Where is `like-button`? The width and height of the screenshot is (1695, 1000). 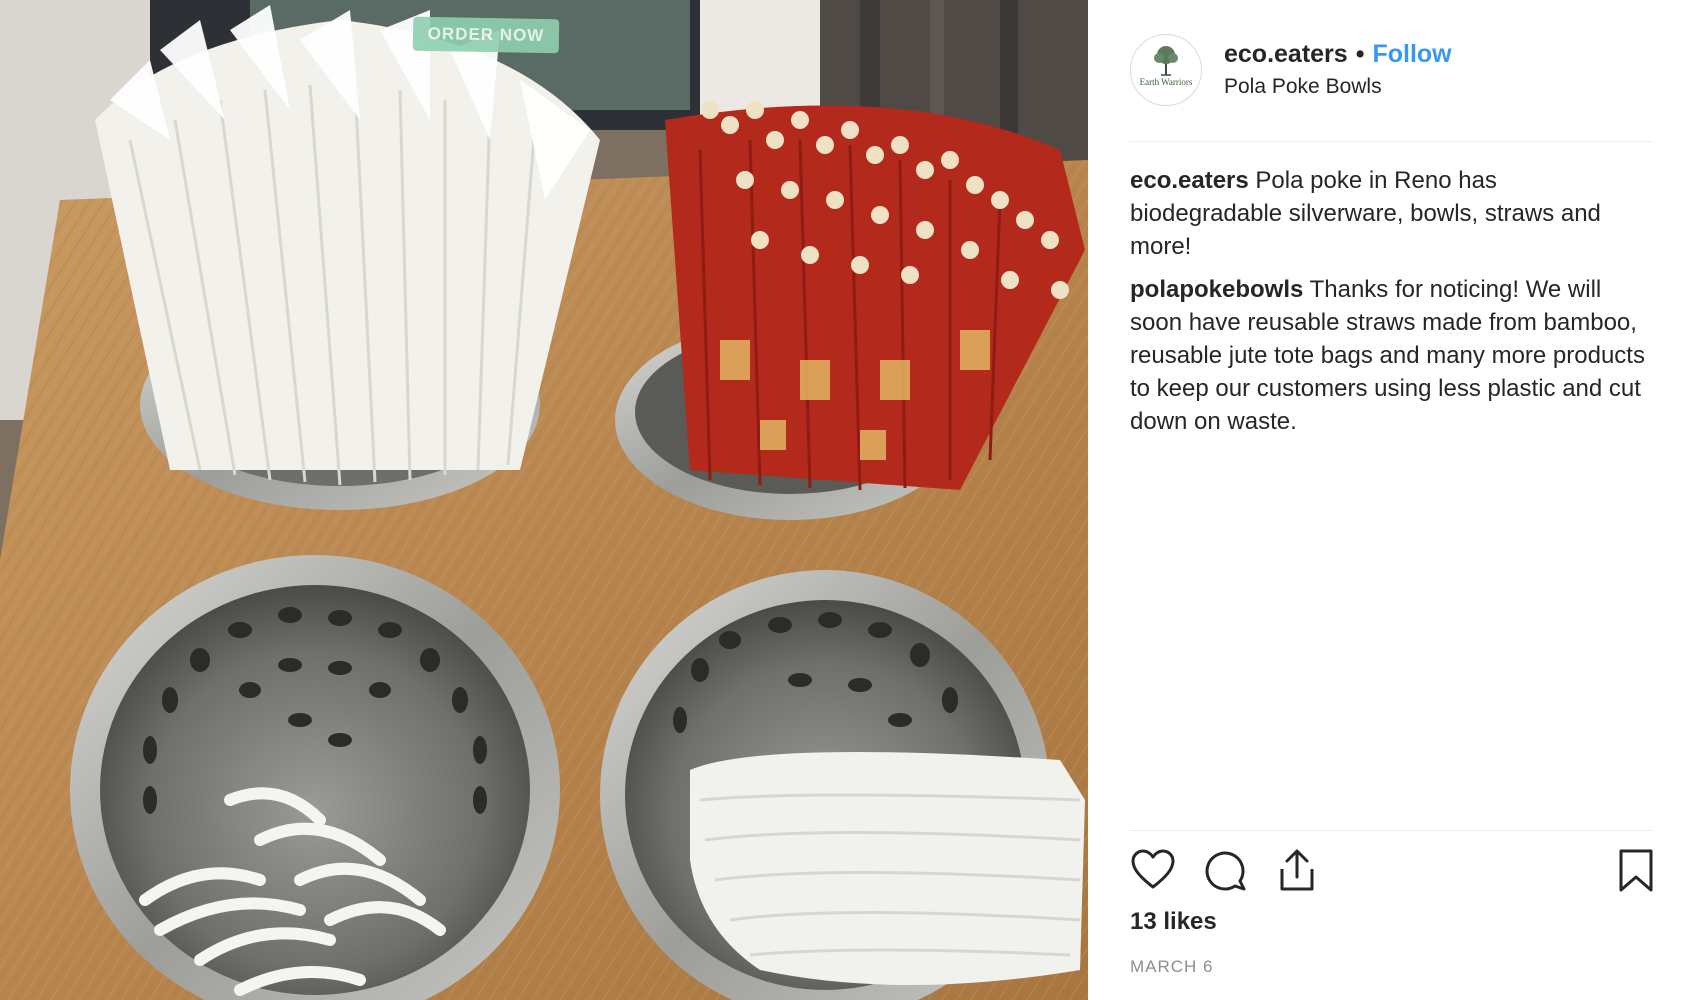 like-button is located at coordinates (1153, 870).